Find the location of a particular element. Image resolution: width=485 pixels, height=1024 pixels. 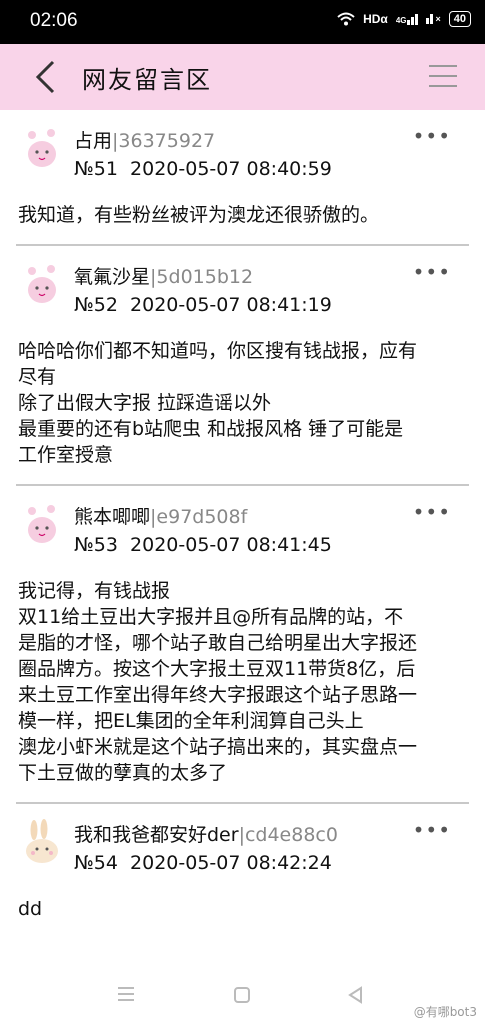

comment-text: dd is located at coordinates (242, 910).